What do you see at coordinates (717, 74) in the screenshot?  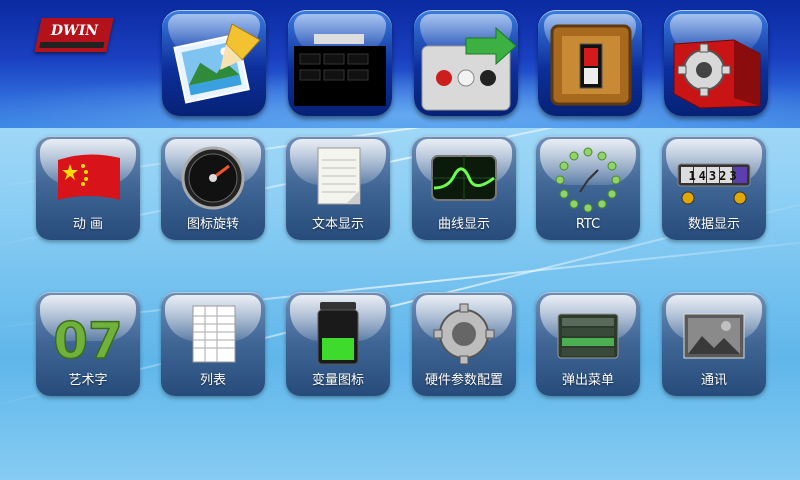 I see `gear-box-icon` at bounding box center [717, 74].